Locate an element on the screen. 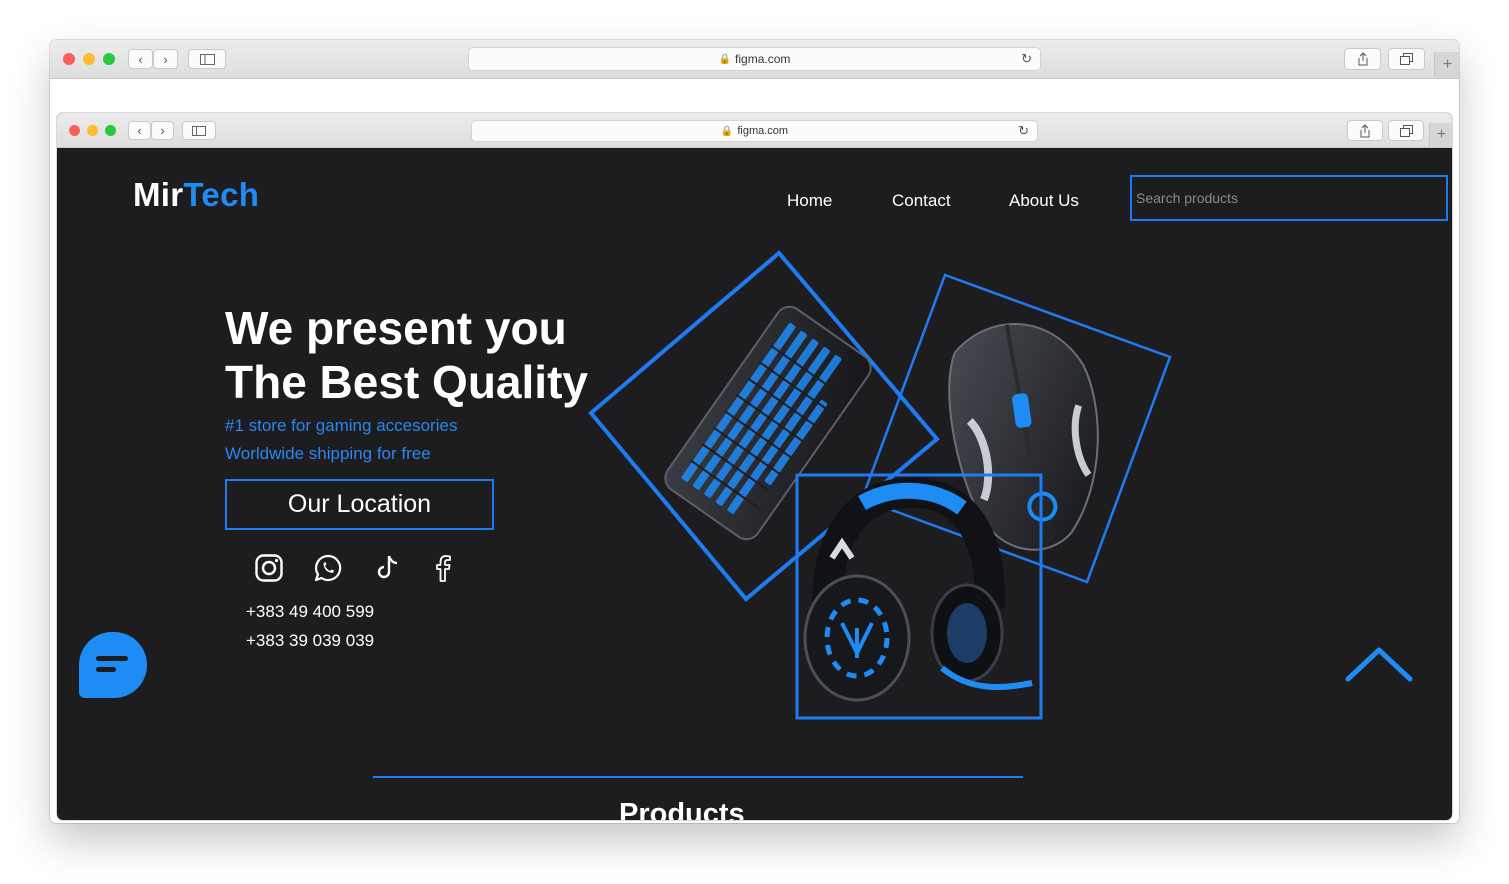 The height and width of the screenshot is (884, 1509). scroll-top-button is located at coordinates (1379, 664).